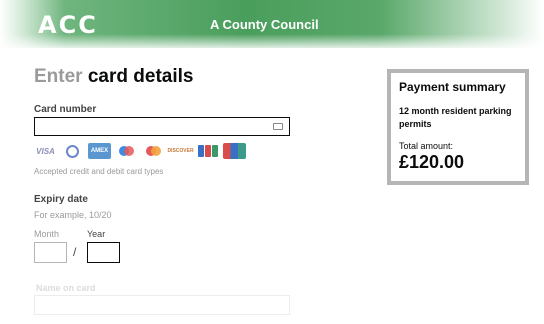 The height and width of the screenshot is (324, 544). Describe the element at coordinates (426, 146) in the screenshot. I see `total-amount-label: Total amount:` at that location.